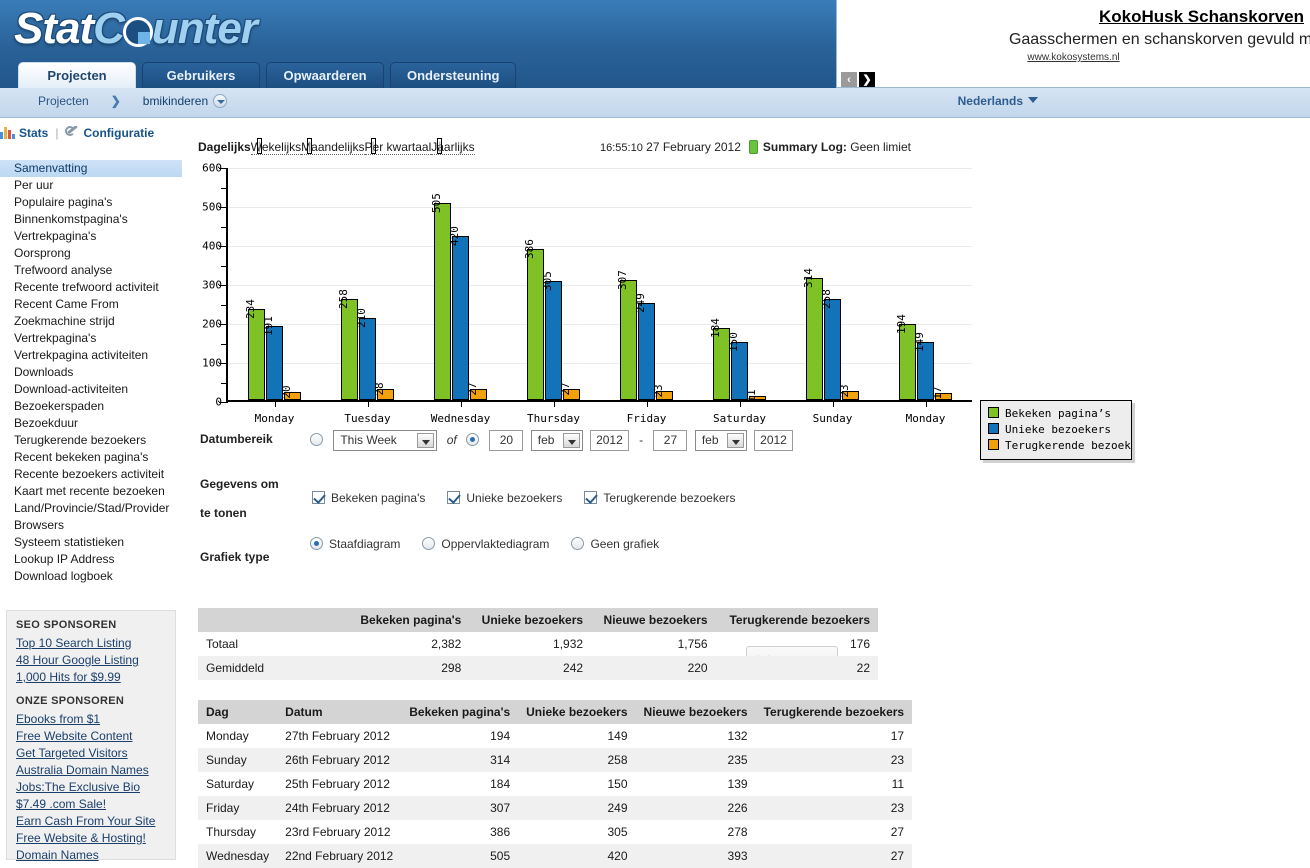  I want to click on metric-checkbox-label-0: Bekeken pagina's, so click(378, 498).